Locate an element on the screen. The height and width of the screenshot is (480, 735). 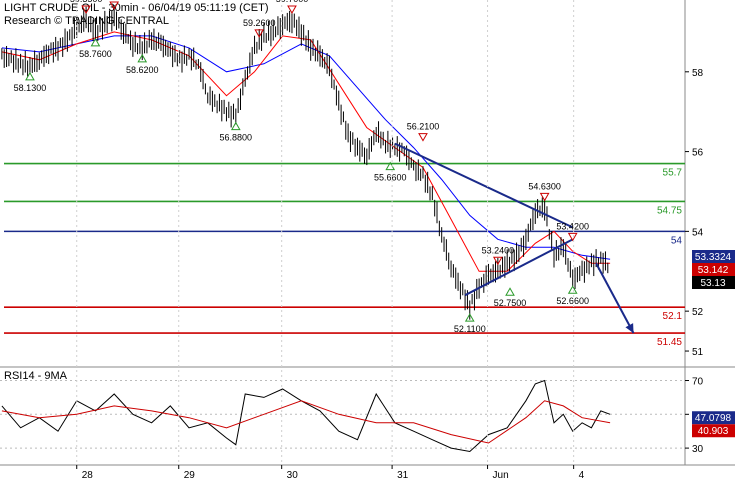
level-label-1: 54.75 is located at coordinates (669, 210).